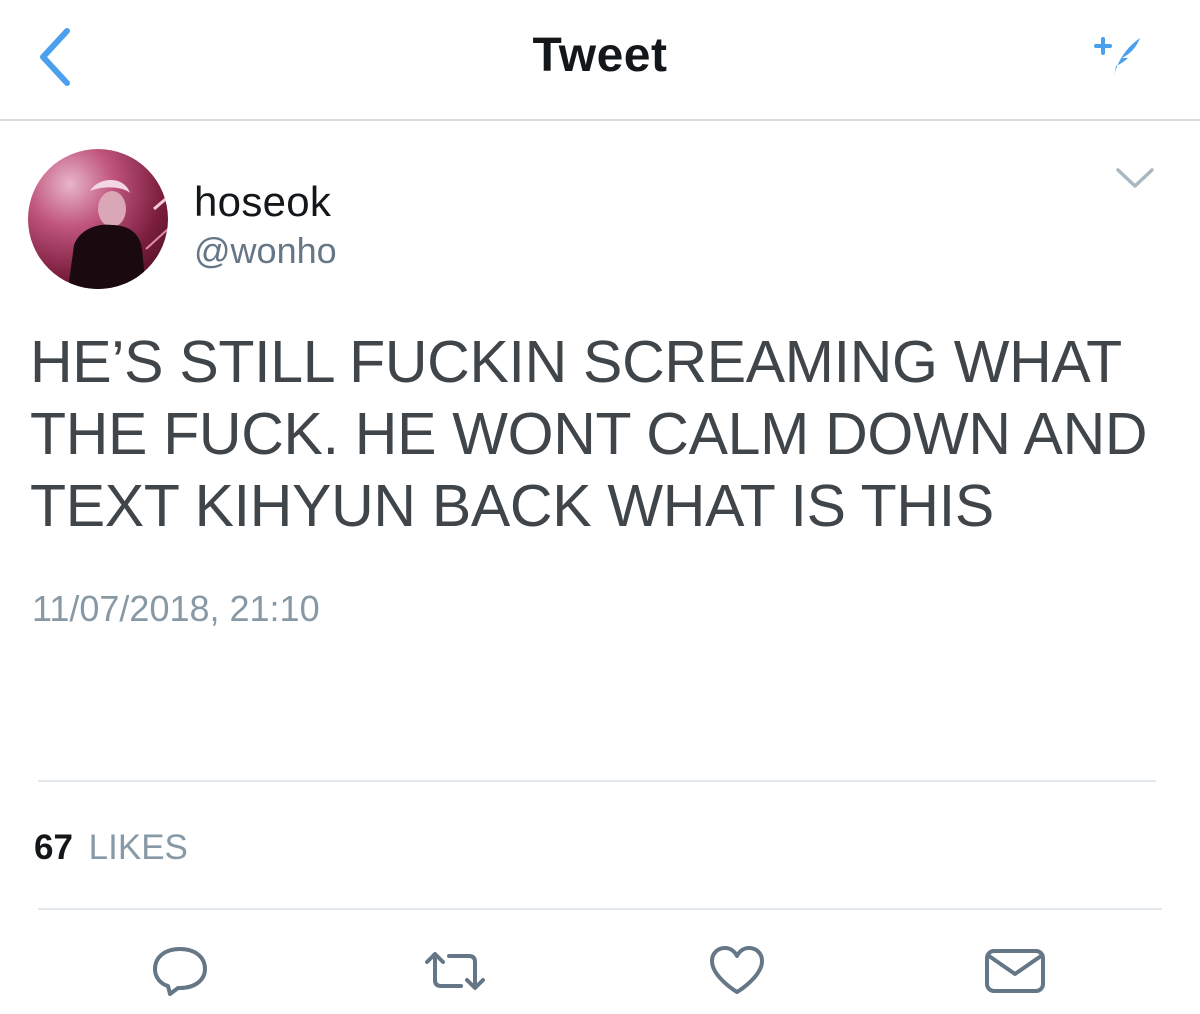  I want to click on avatar-photo, so click(118, 234).